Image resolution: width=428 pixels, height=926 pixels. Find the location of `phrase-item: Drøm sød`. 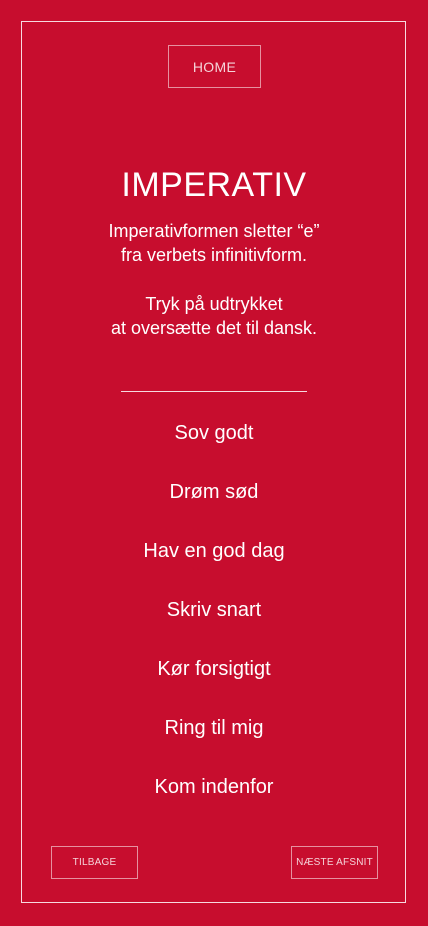

phrase-item: Drøm sød is located at coordinates (214, 506).